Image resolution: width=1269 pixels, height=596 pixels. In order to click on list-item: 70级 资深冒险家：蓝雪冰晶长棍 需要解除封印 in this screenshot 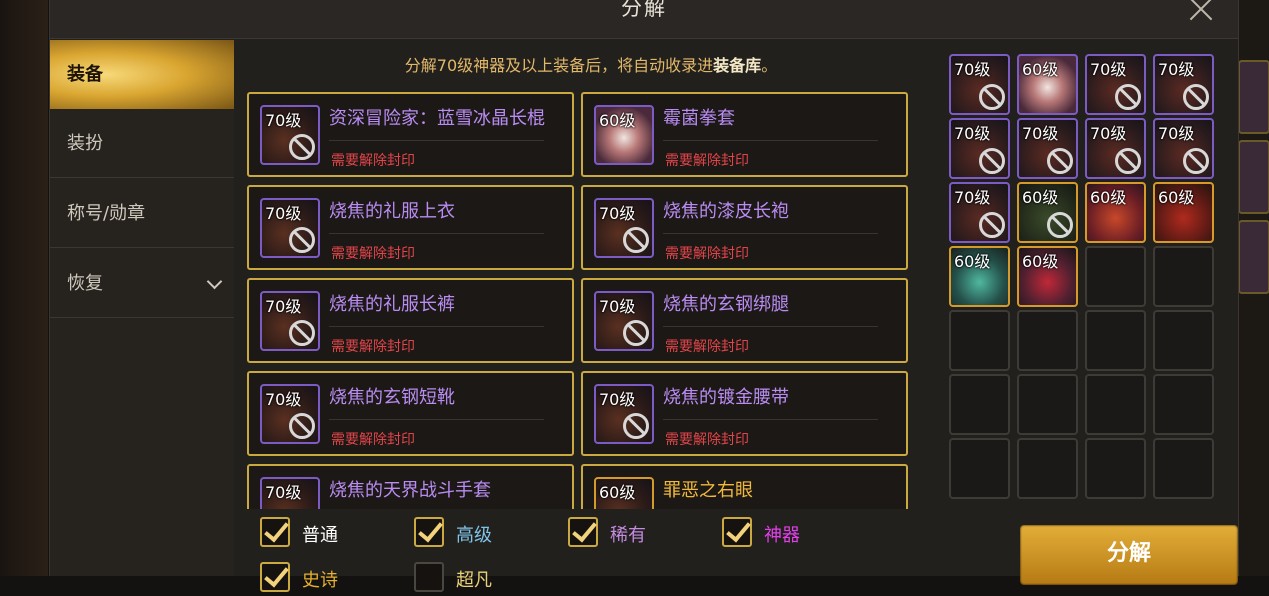, I will do `click(410, 134)`.